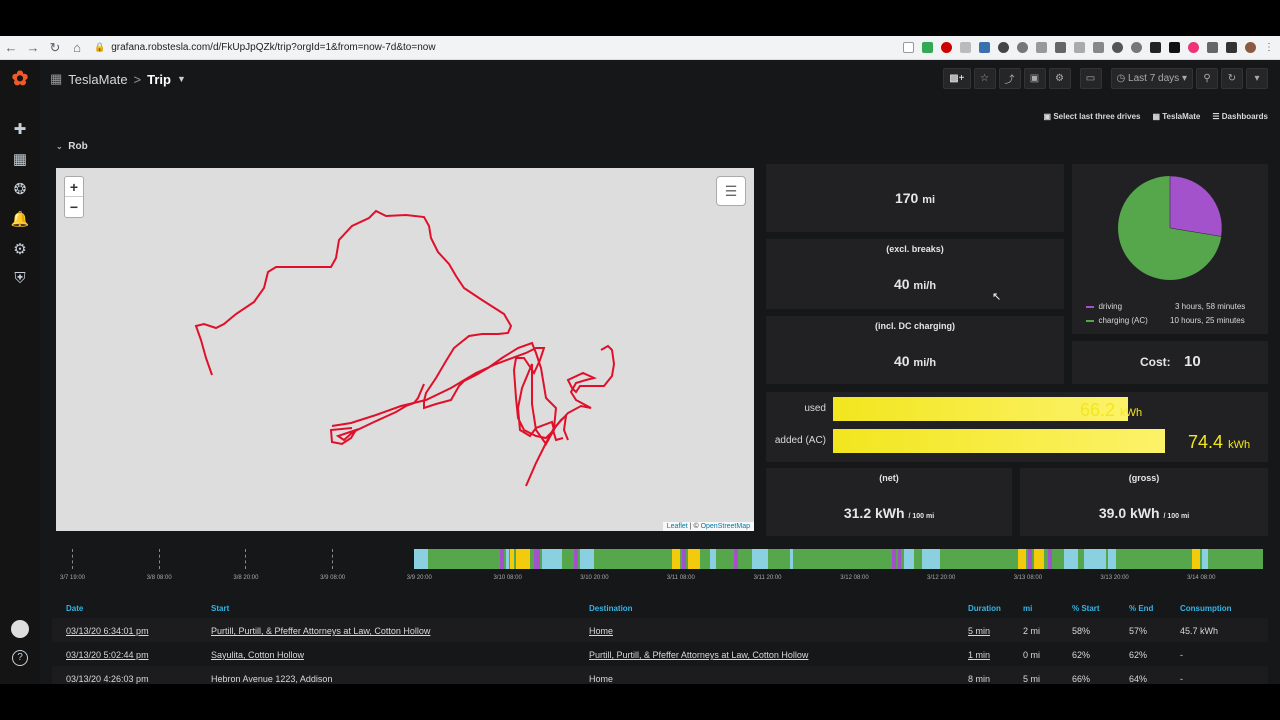  What do you see at coordinates (908, 47) in the screenshot?
I see `bookmark-star-icon` at bounding box center [908, 47].